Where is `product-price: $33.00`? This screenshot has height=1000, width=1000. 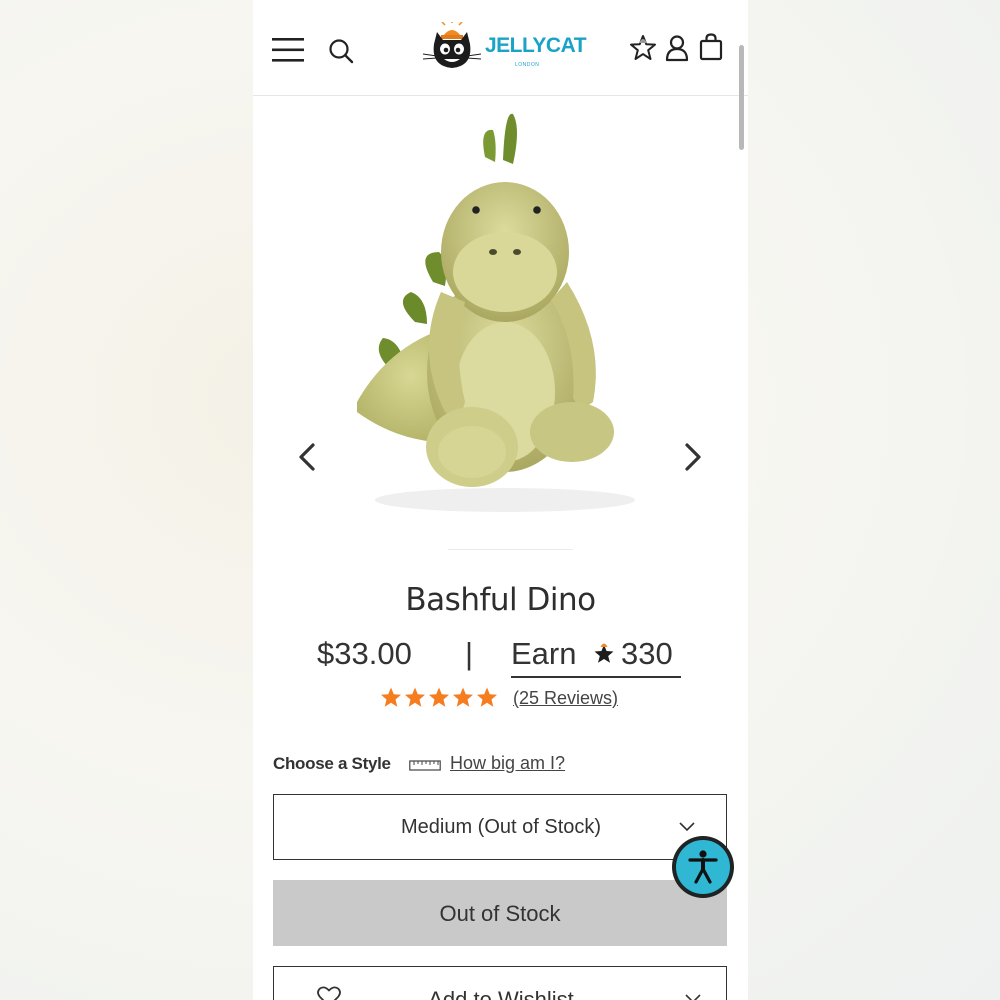 product-price: $33.00 is located at coordinates (364, 653).